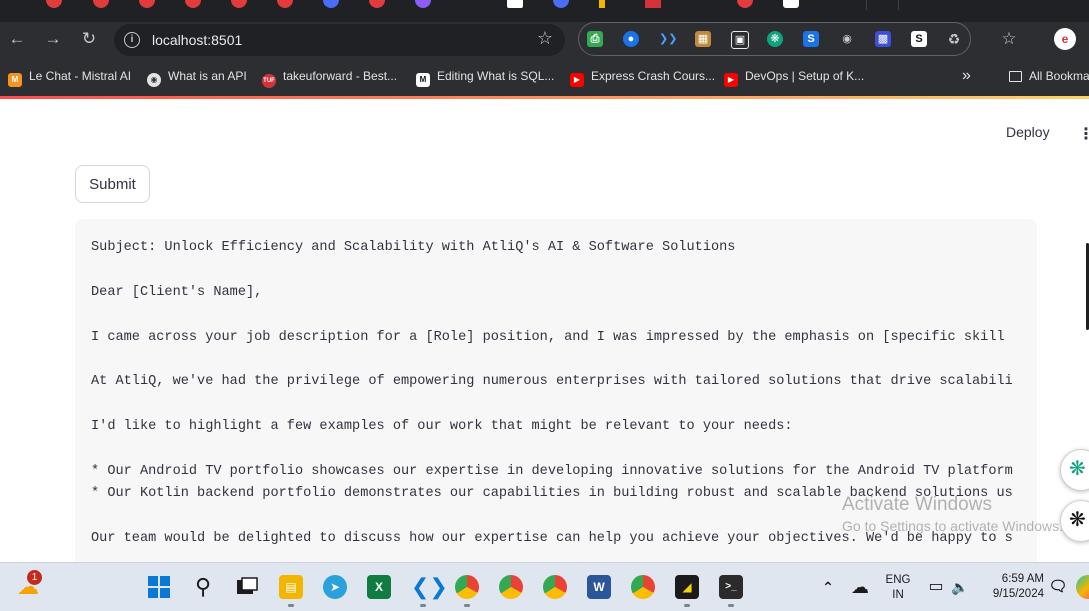  Describe the element at coordinates (966, 76) in the screenshot. I see `bookmarks-overflow-button: »` at that location.